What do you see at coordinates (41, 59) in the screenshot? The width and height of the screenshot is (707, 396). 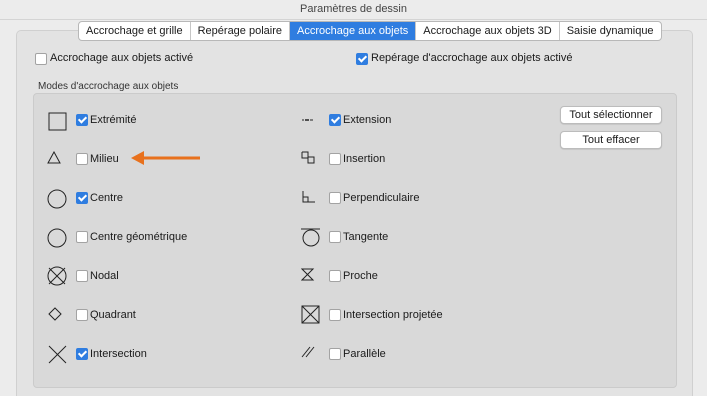 I see `osnap-on-checkbox` at bounding box center [41, 59].